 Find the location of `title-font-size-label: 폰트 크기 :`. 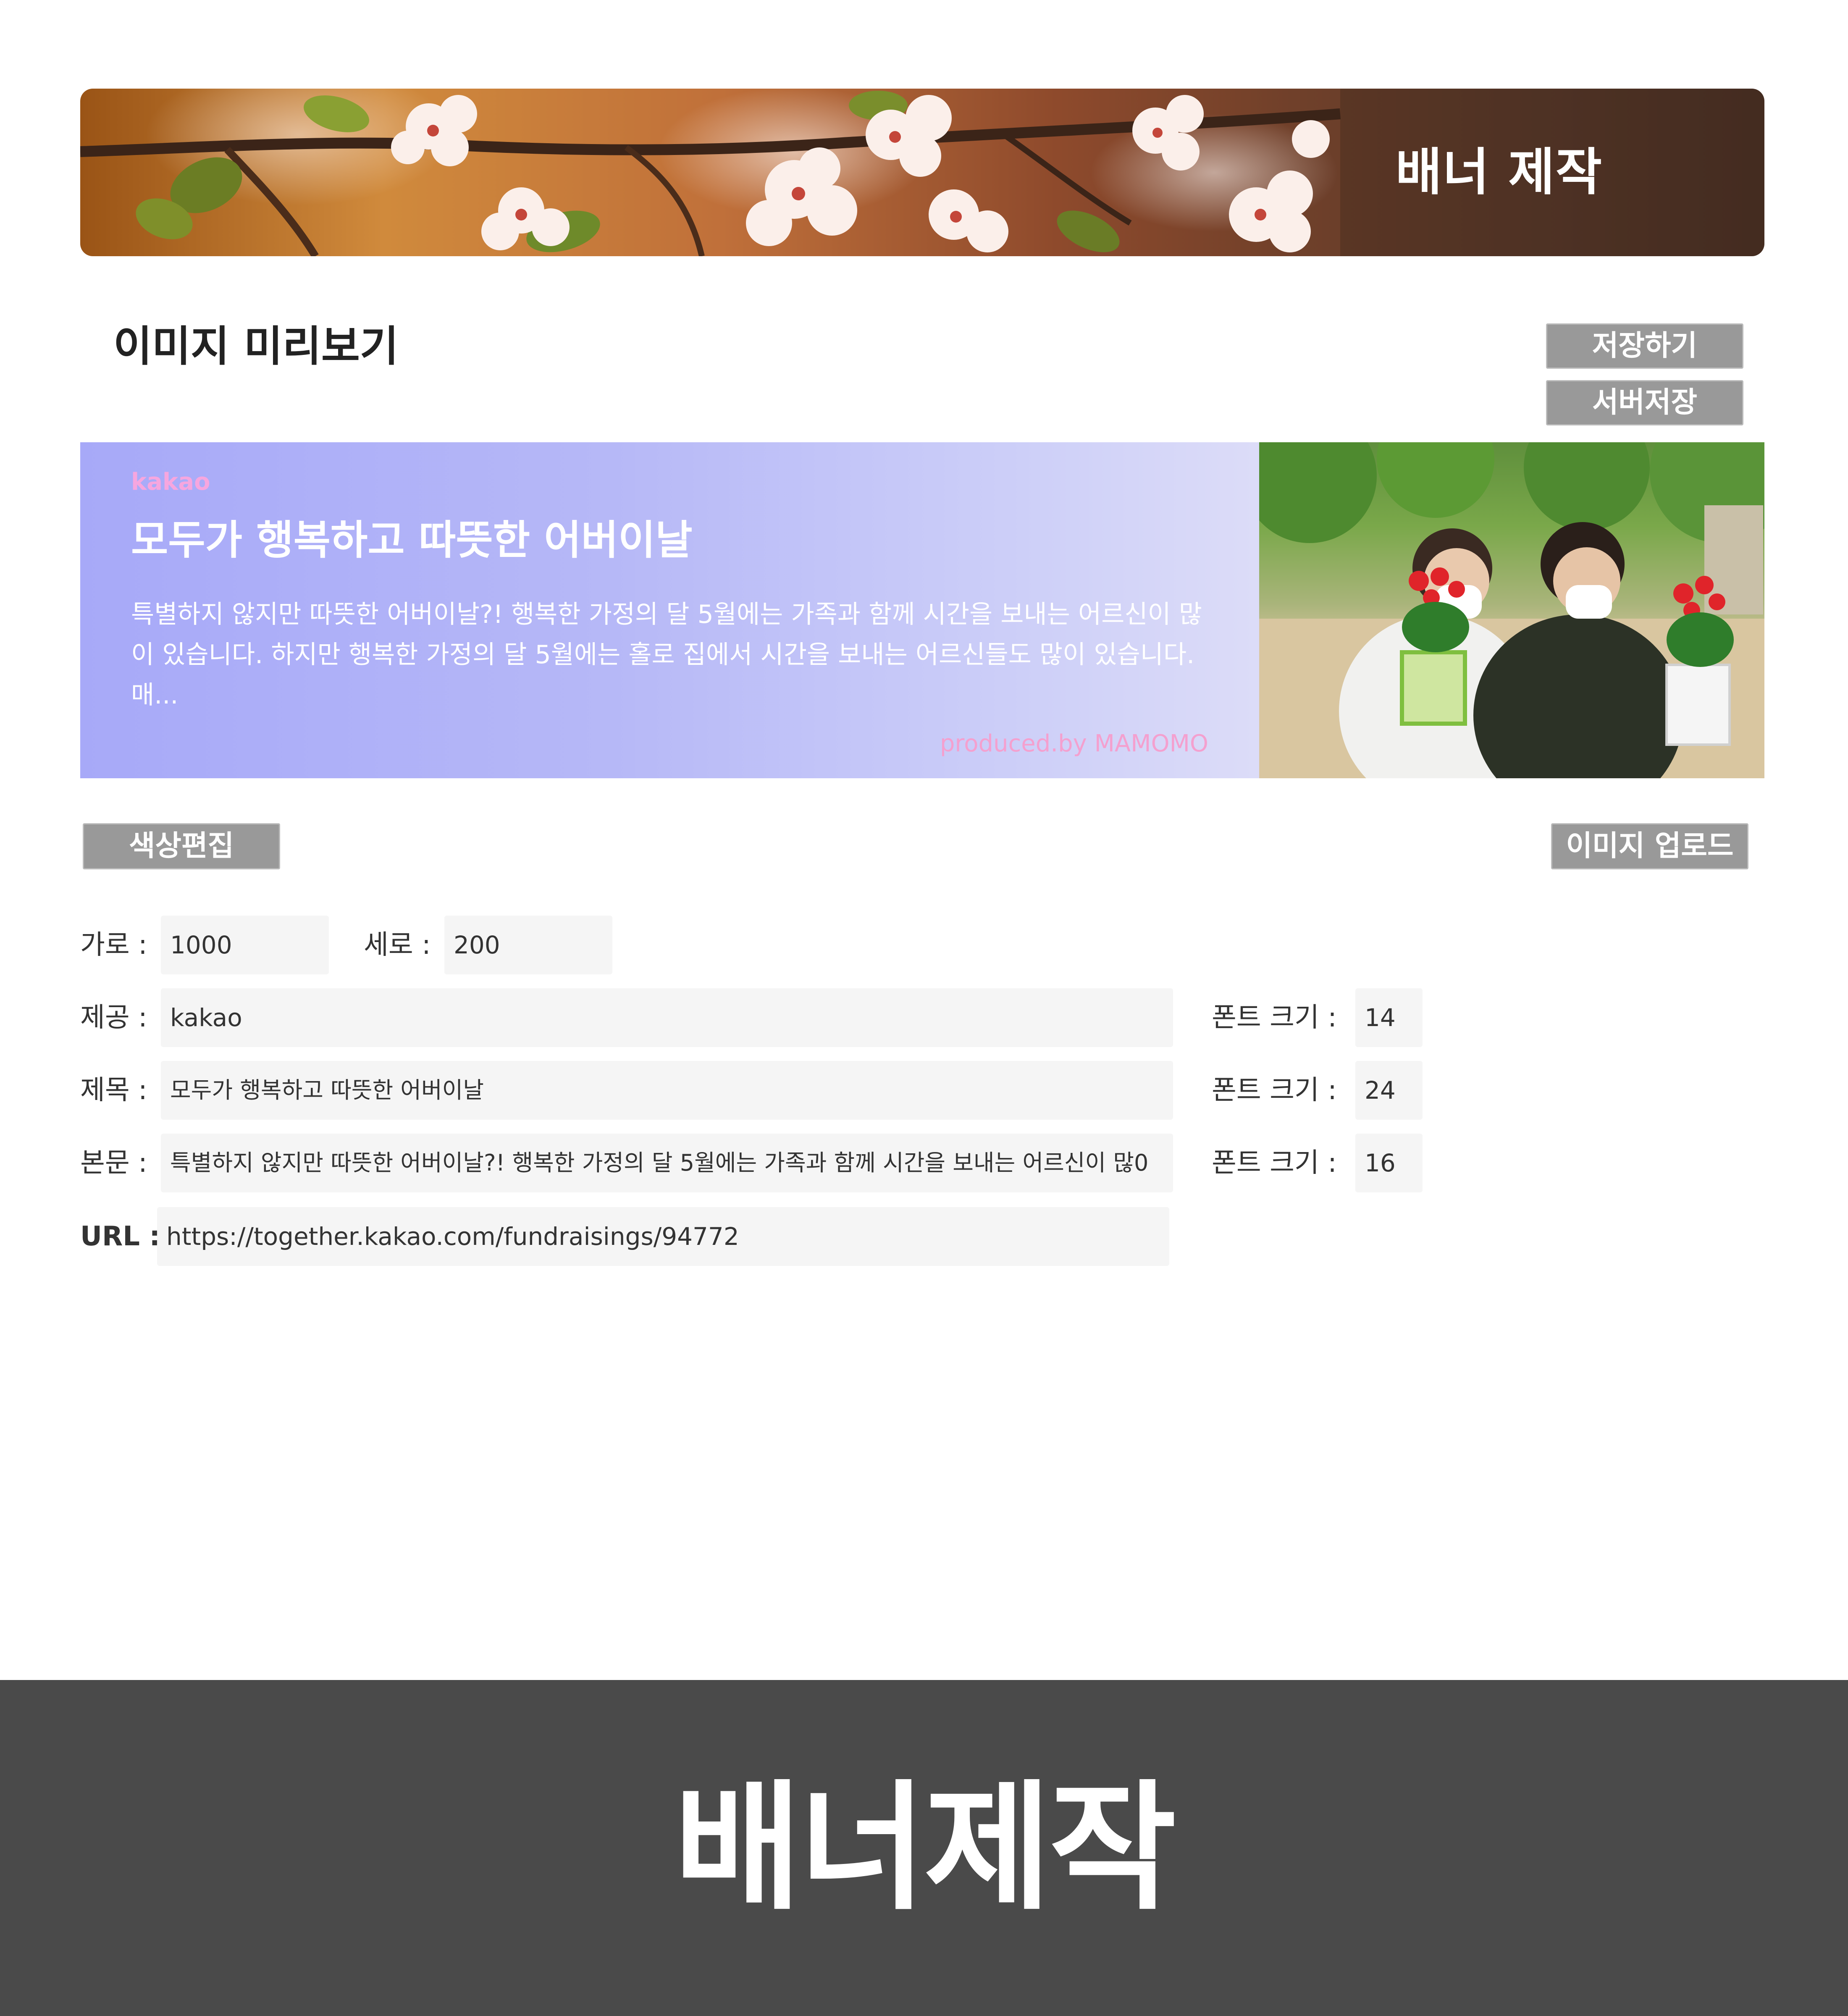

title-font-size-label: 폰트 크기 : is located at coordinates (1274, 1090).